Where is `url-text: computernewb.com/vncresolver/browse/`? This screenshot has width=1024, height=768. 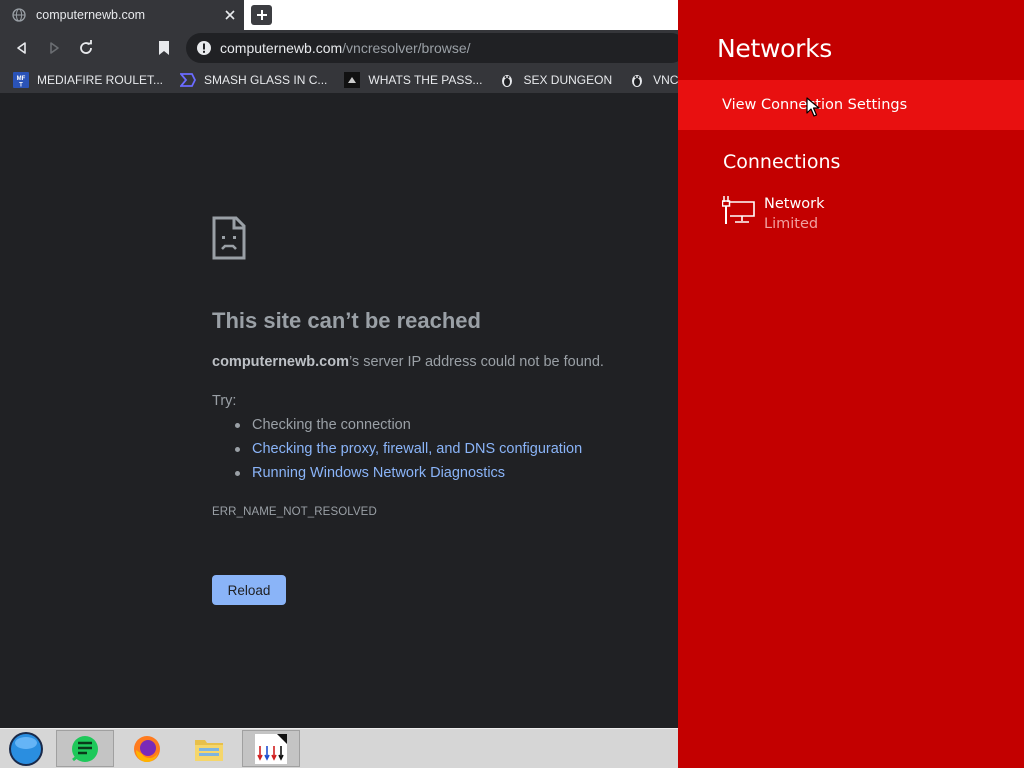 url-text: computernewb.com/vncresolver/browse/ is located at coordinates (345, 48).